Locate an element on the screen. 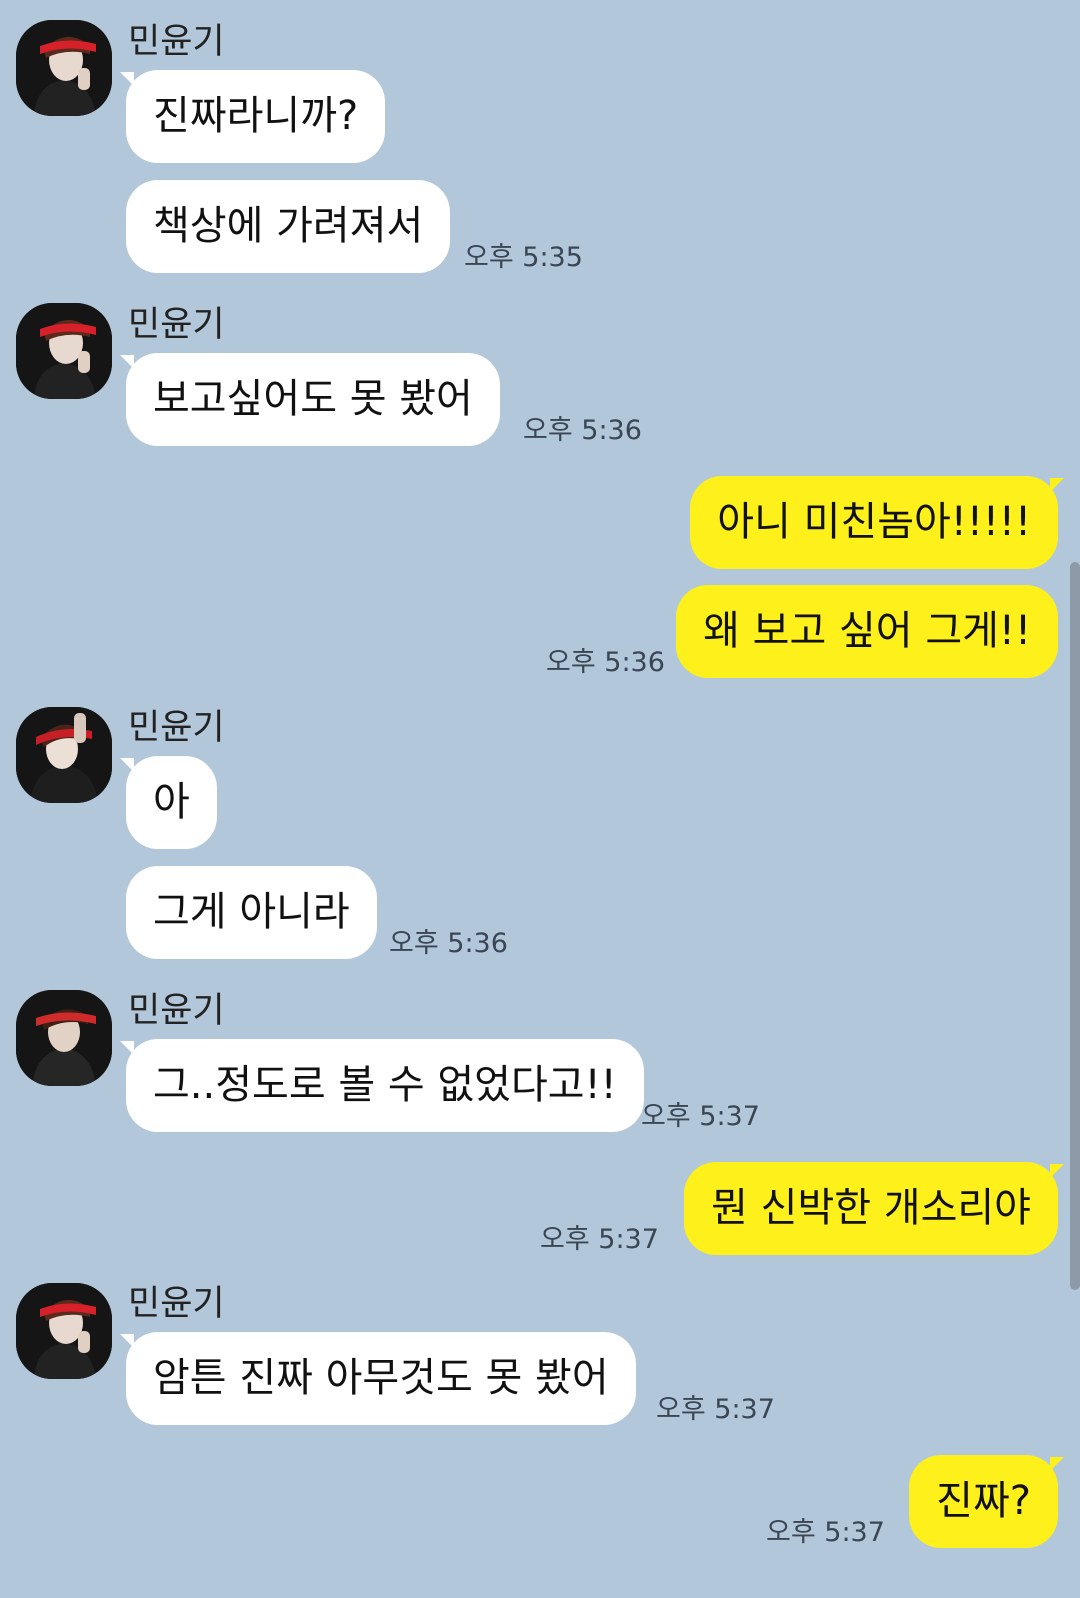  message-bubble-incoming: 그게 아니라 is located at coordinates (251, 912).